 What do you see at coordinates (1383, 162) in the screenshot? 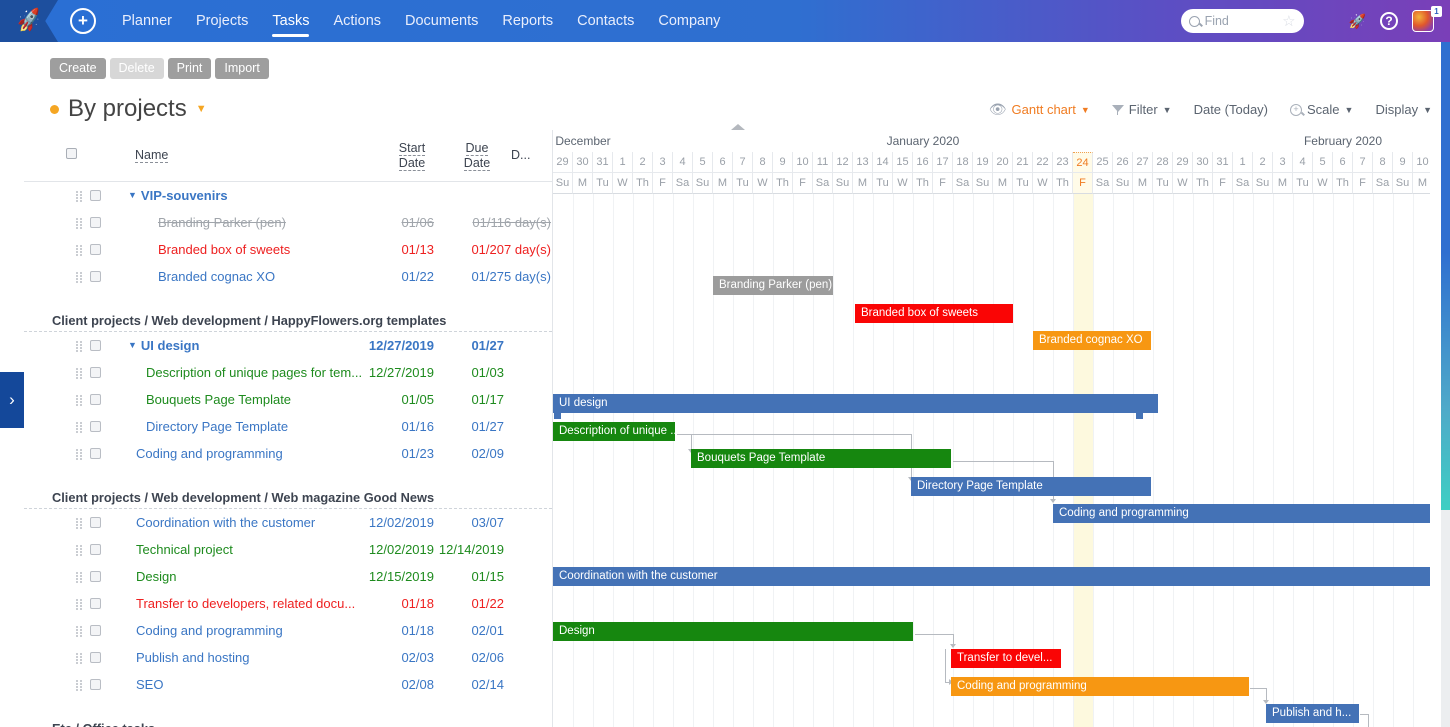
I see `timeline-day-cell: 8` at bounding box center [1383, 162].